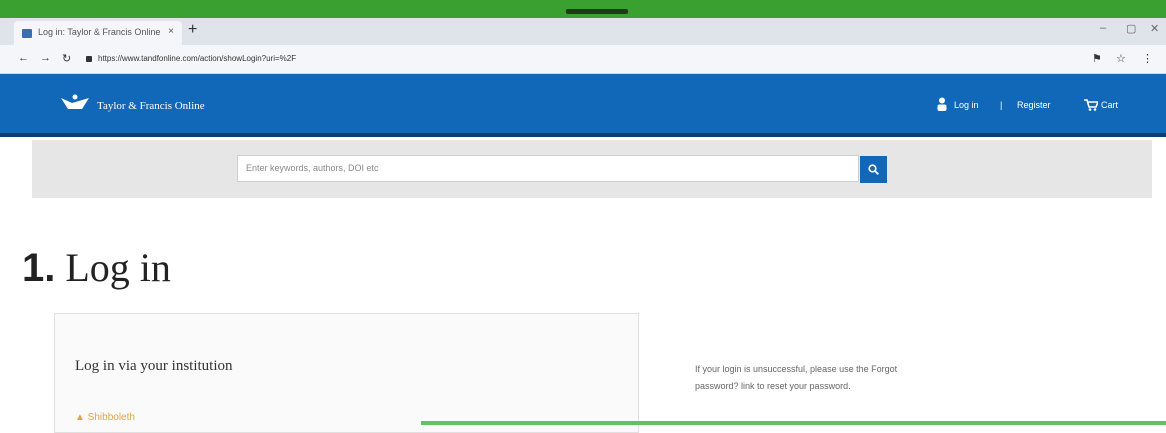  I want to click on cart-icon, so click(1091, 105).